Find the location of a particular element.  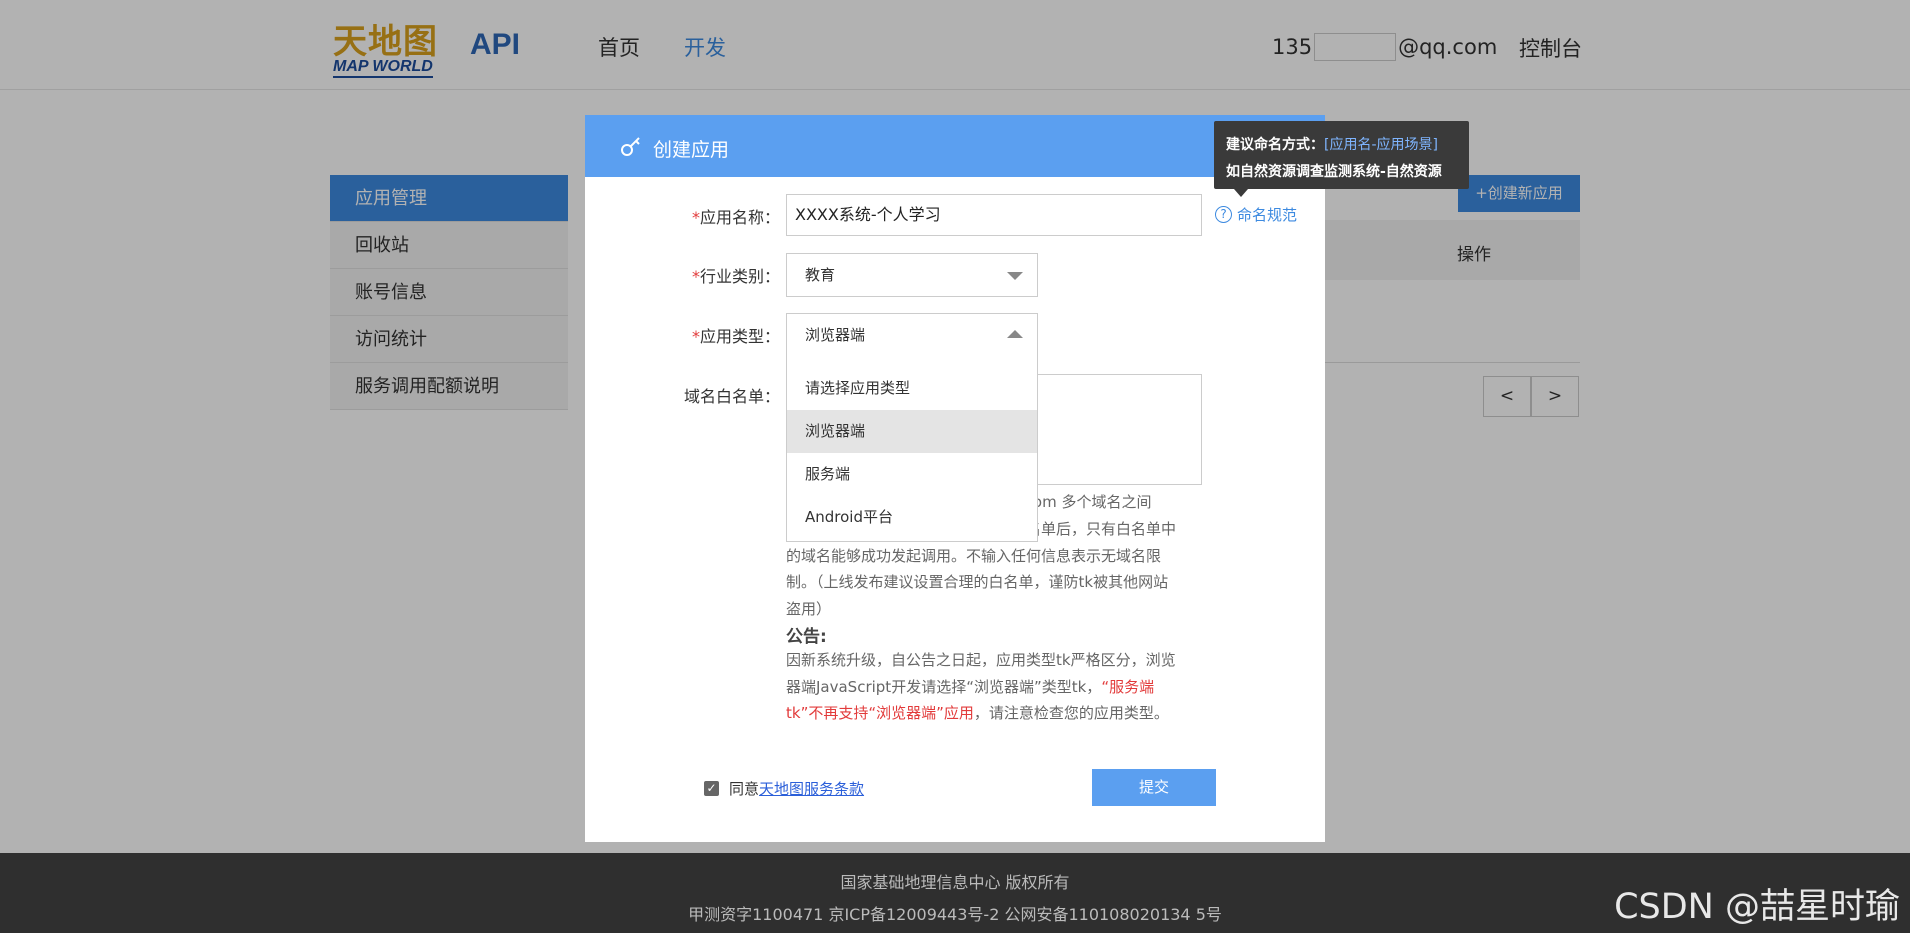

naming-rules-link: ? 命名规范 is located at coordinates (1256, 214).